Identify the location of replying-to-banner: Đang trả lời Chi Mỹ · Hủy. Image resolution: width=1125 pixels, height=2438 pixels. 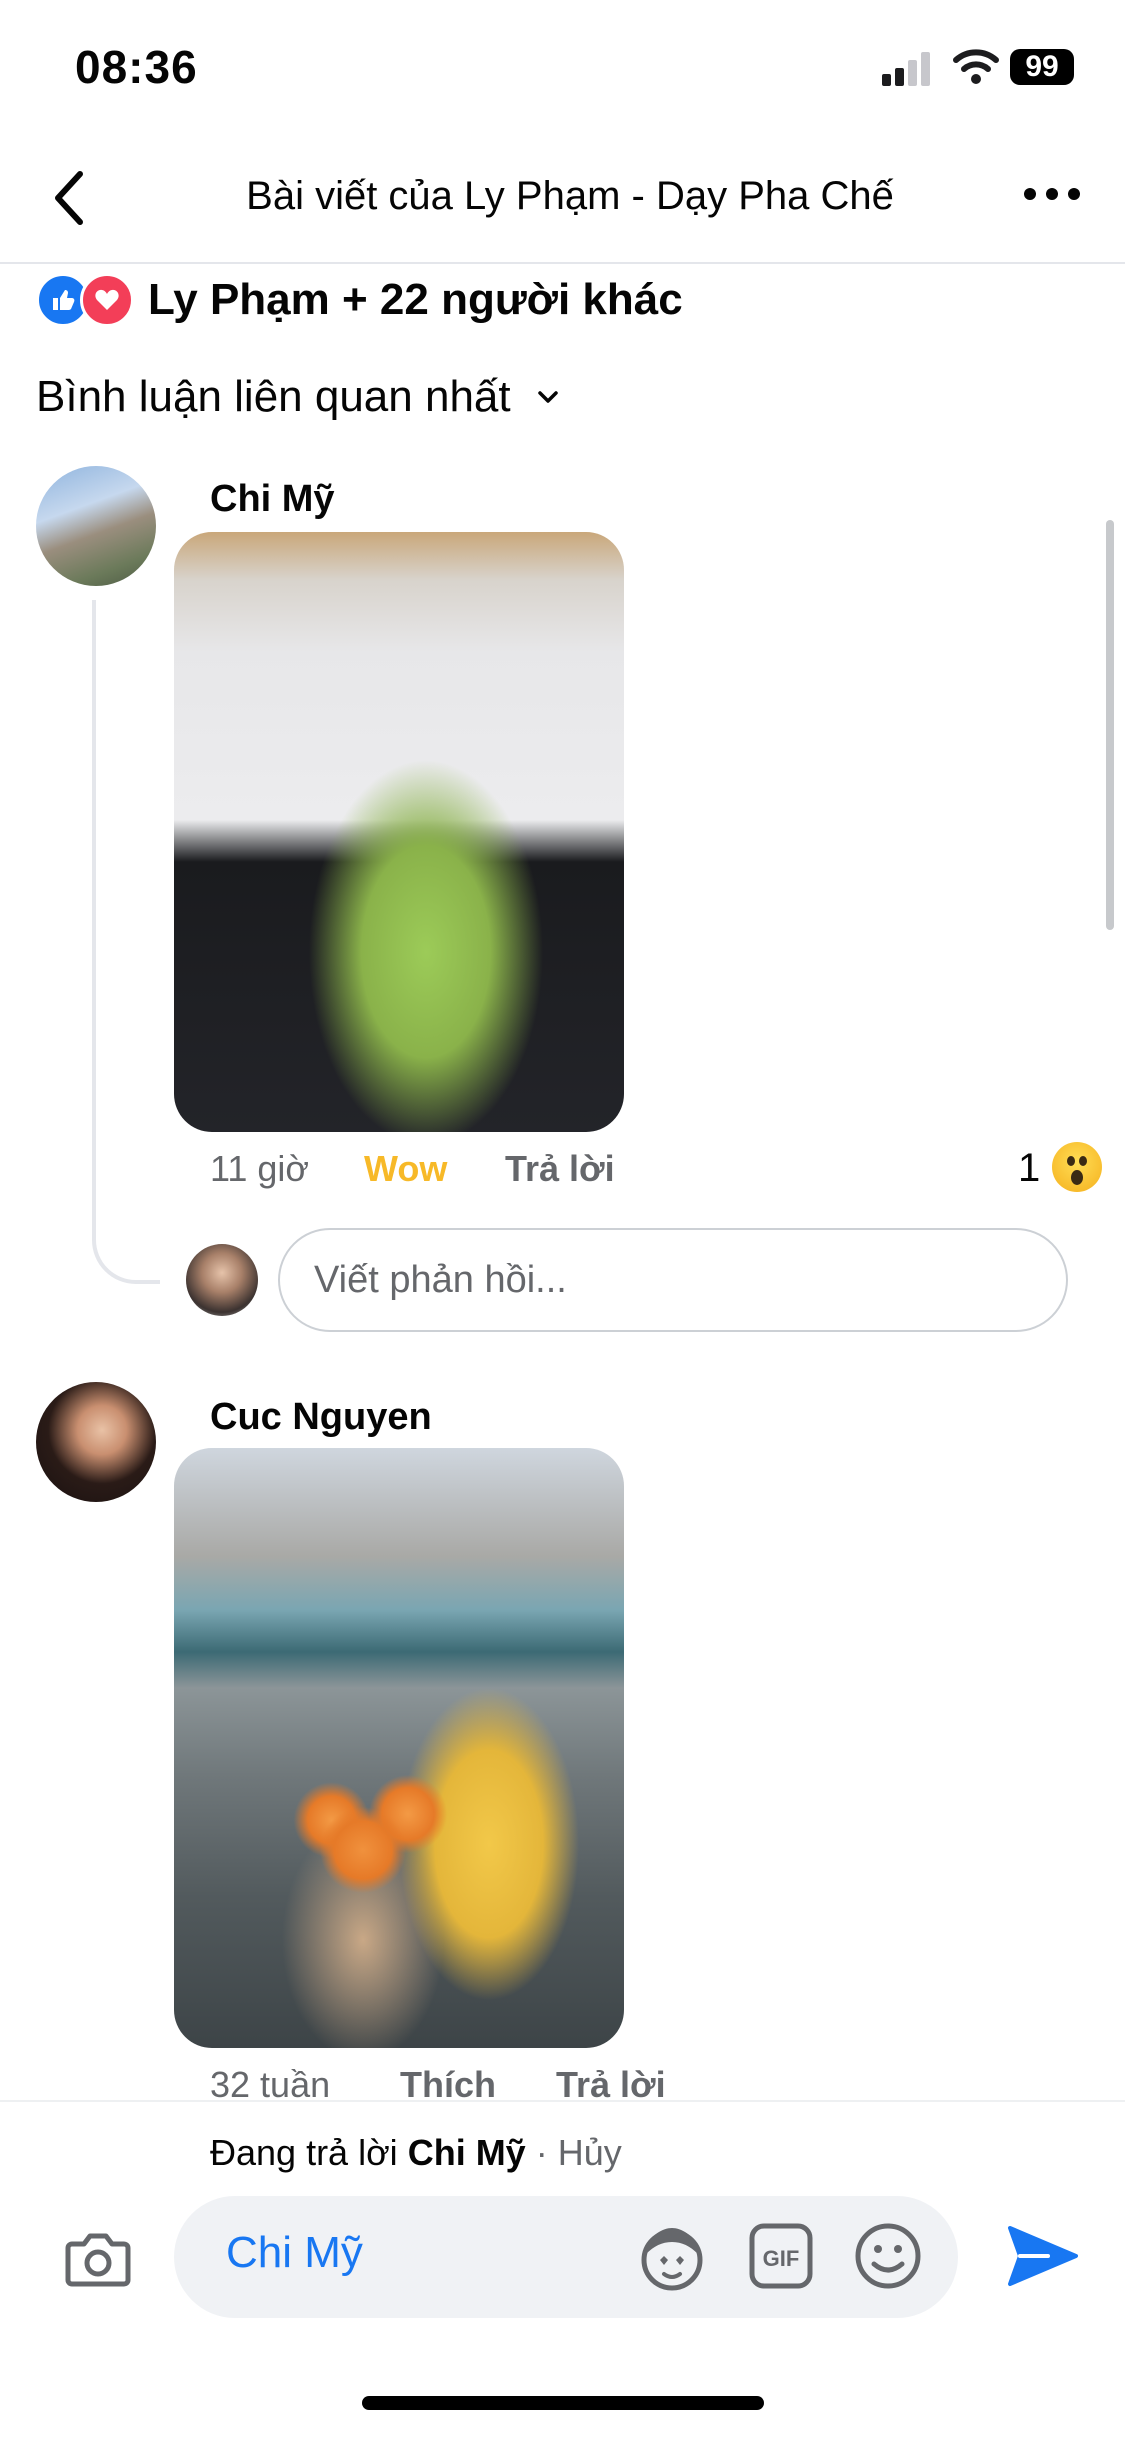
(416, 2153).